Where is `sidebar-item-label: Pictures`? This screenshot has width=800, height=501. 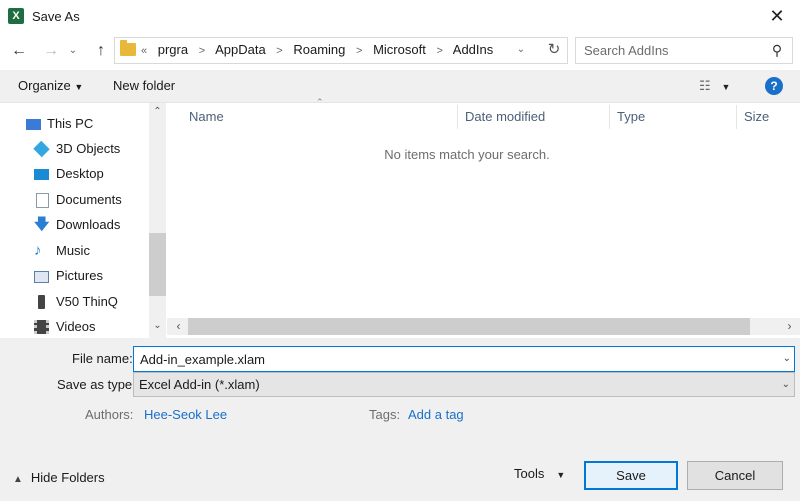 sidebar-item-label: Pictures is located at coordinates (79, 275).